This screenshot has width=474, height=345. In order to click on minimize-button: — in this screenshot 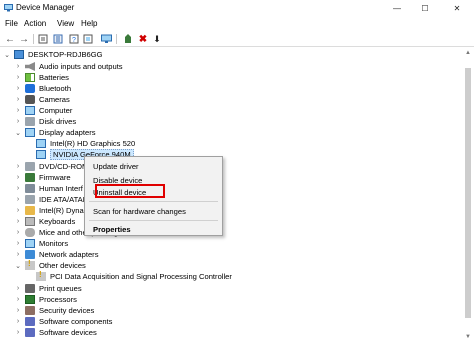, I will do `click(397, 8)`.